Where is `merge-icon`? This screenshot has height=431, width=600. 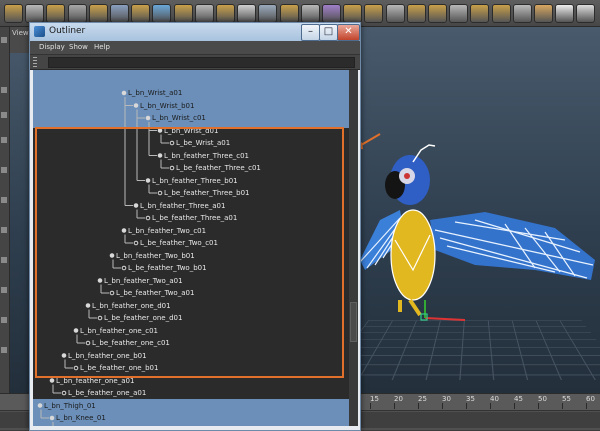
merge-icon is located at coordinates (459, 13).